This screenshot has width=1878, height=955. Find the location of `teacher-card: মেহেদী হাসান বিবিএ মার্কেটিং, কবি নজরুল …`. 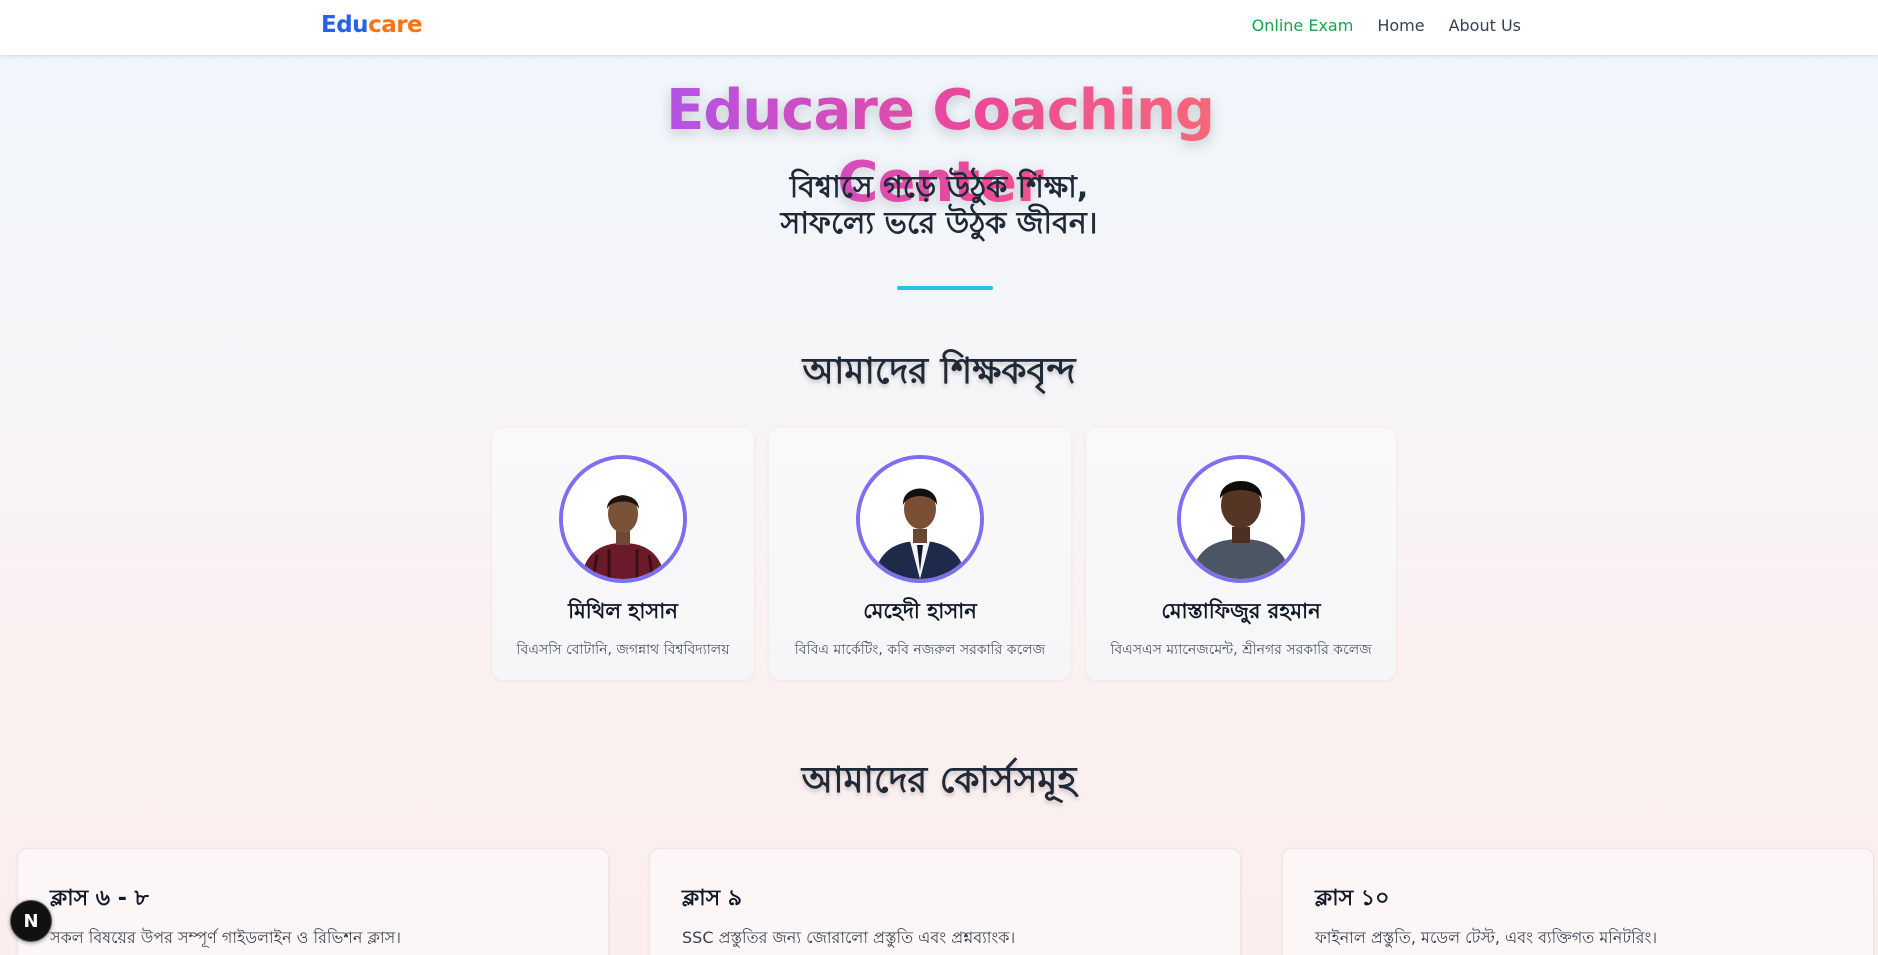

teacher-card: মেহেদী হাসান বিবিএ মার্কেটিং, কবি নজরুল … is located at coordinates (920, 554).